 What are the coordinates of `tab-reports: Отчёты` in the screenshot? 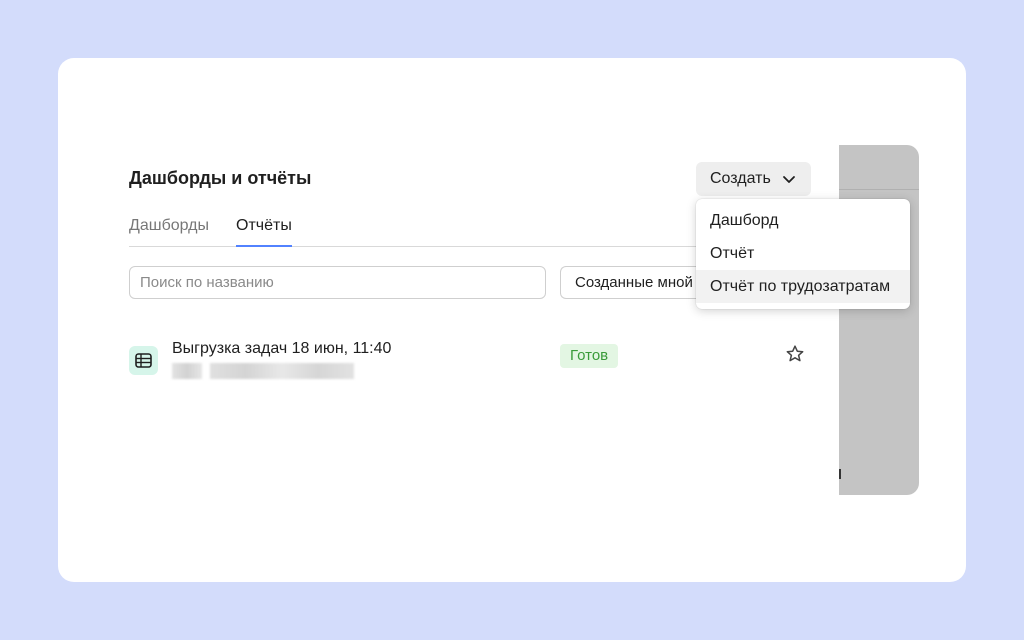 It's located at (264, 232).